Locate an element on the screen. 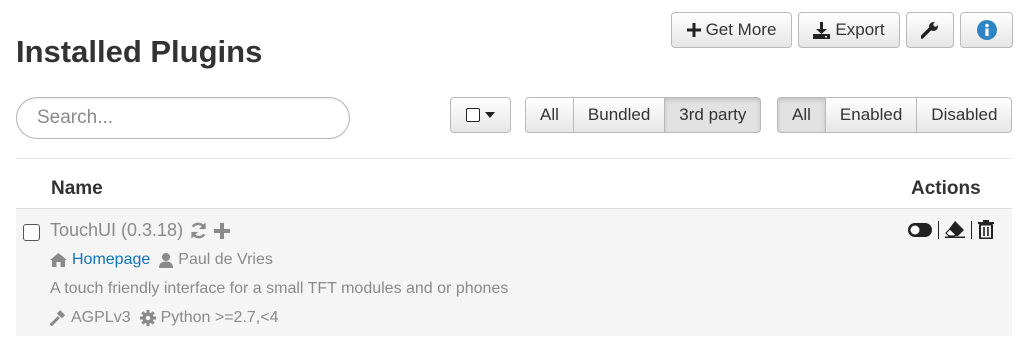  plugin-links: Homepage Paul de Vries is located at coordinates (161, 260).